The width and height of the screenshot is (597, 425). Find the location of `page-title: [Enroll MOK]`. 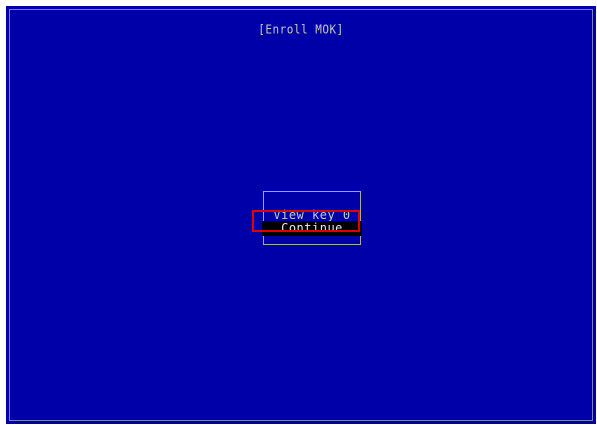

page-title: [Enroll MOK] is located at coordinates (301, 29).